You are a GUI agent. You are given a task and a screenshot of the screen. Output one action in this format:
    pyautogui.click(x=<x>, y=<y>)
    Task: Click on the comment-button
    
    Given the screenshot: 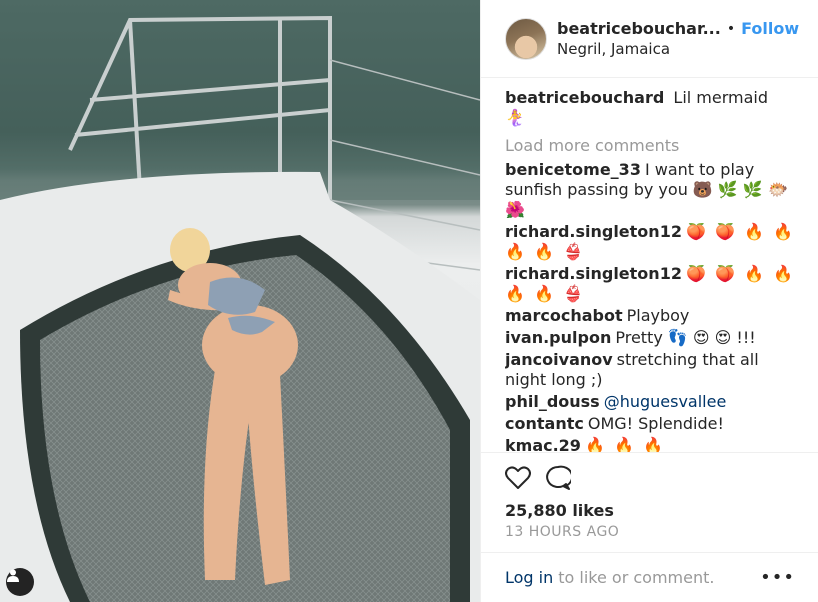 What is the action you would take?
    pyautogui.click(x=558, y=478)
    